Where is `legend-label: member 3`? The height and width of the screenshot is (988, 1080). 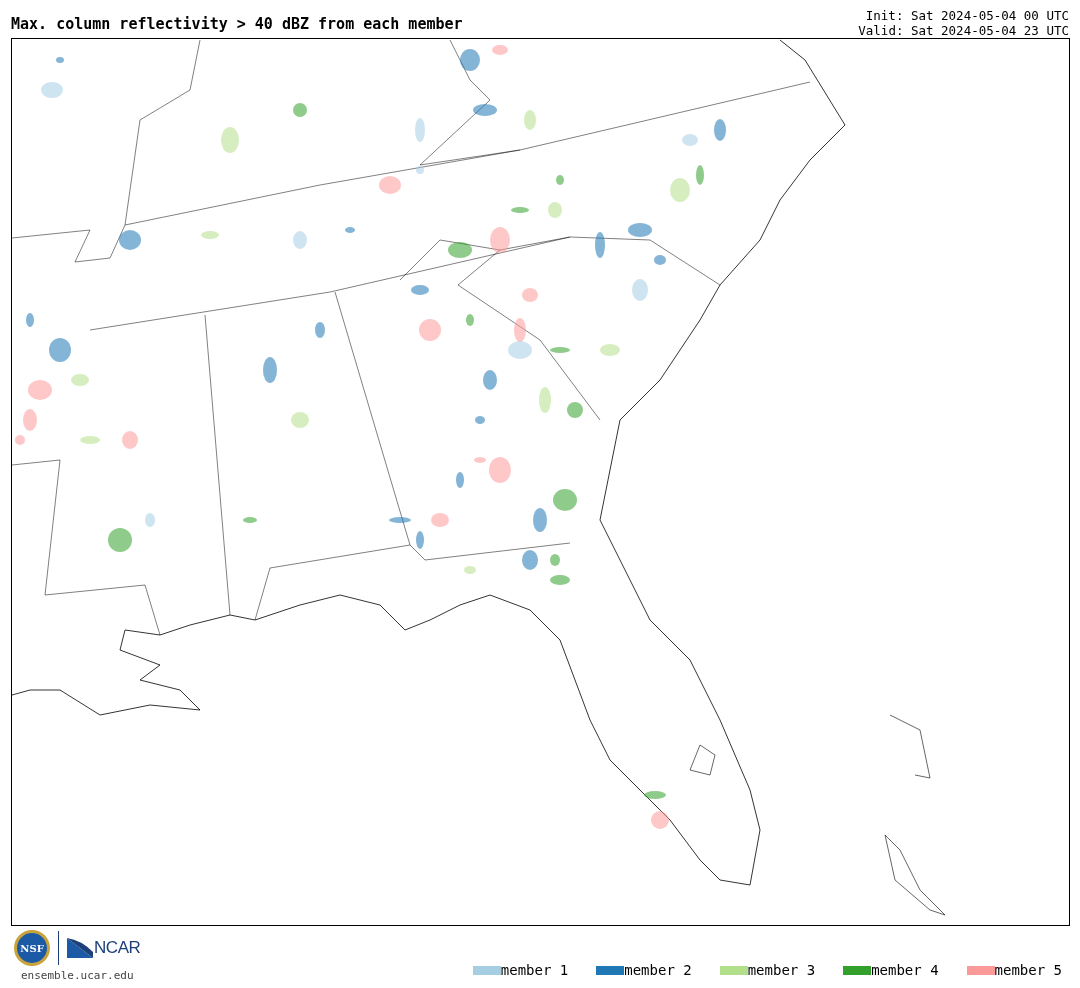 legend-label: member 3 is located at coordinates (781, 970).